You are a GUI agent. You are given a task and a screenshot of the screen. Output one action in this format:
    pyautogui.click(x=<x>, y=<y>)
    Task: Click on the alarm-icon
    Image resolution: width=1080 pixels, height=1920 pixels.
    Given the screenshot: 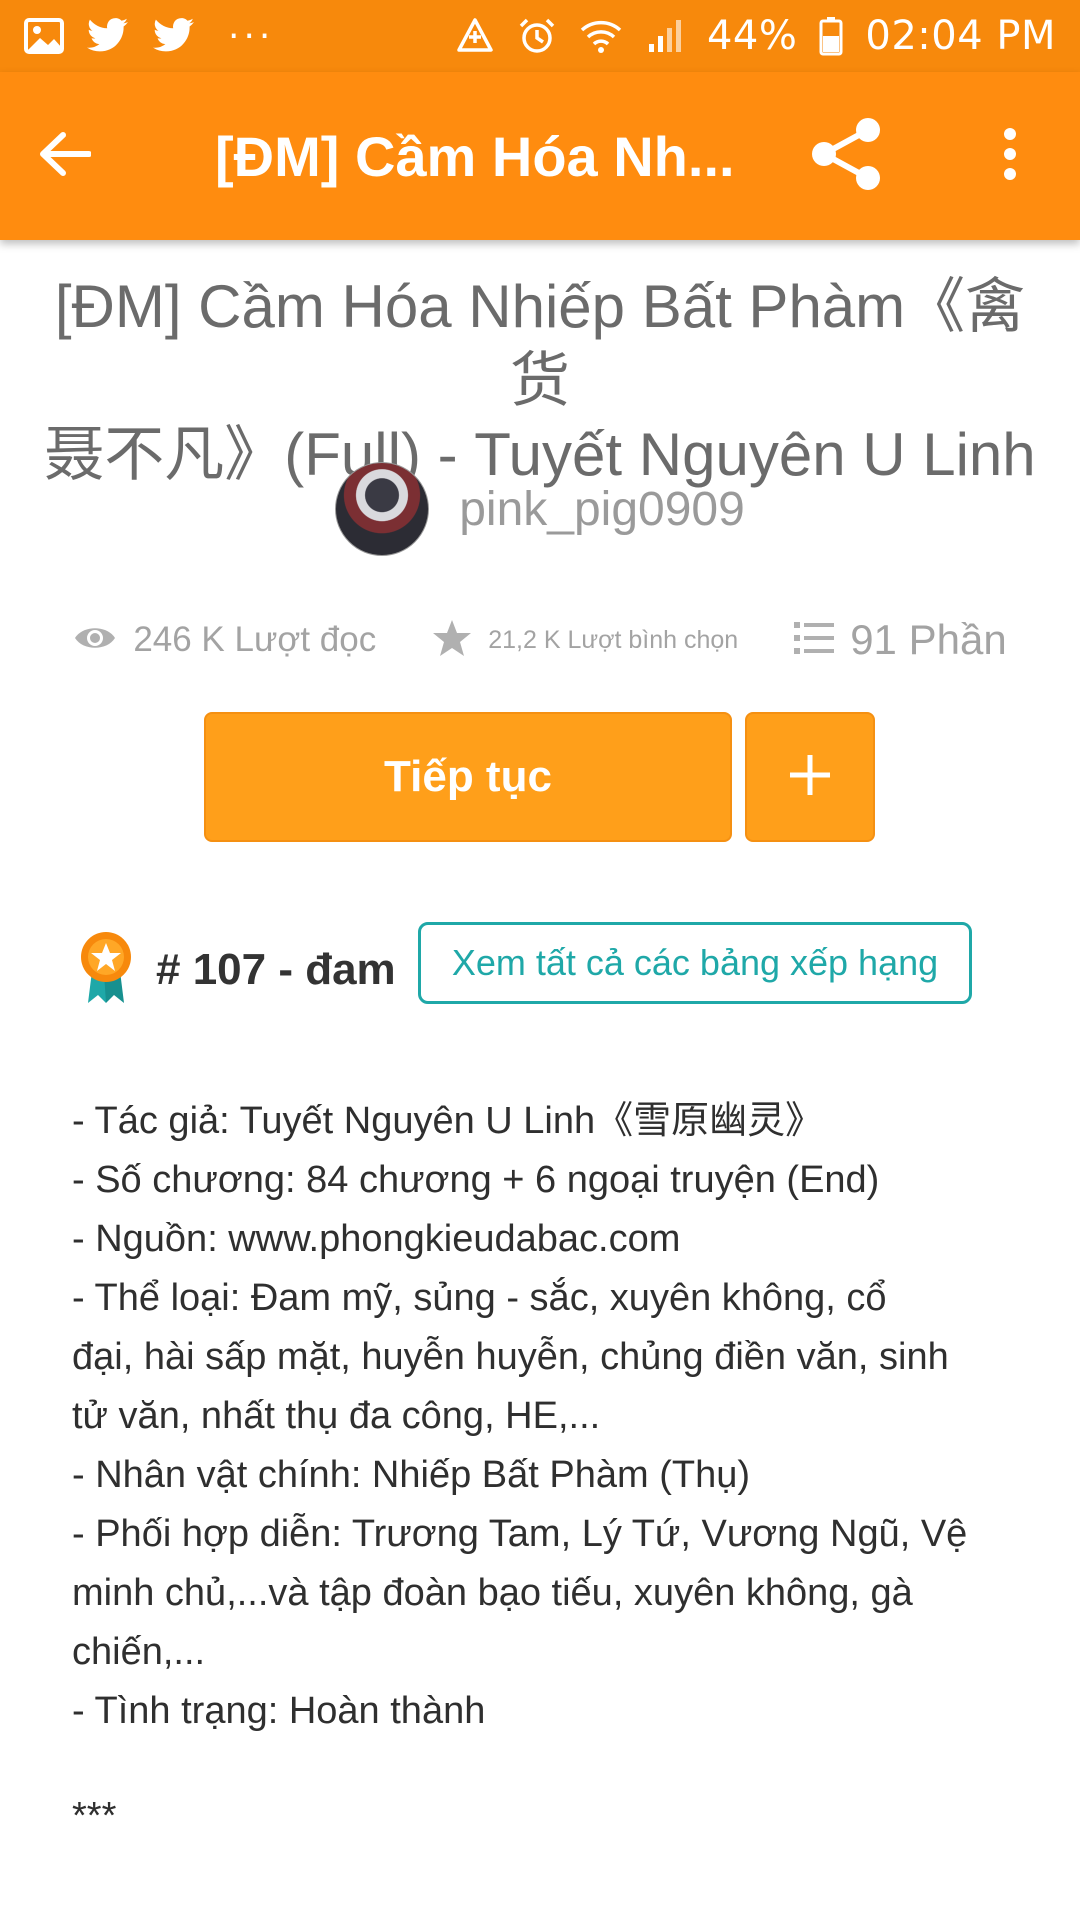 What is the action you would take?
    pyautogui.click(x=537, y=36)
    